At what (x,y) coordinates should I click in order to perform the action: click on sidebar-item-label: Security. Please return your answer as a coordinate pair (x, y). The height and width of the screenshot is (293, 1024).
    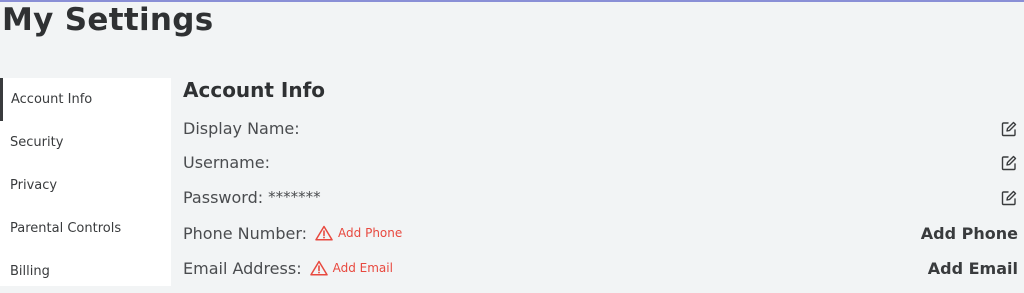
    Looking at the image, I should click on (37, 142).